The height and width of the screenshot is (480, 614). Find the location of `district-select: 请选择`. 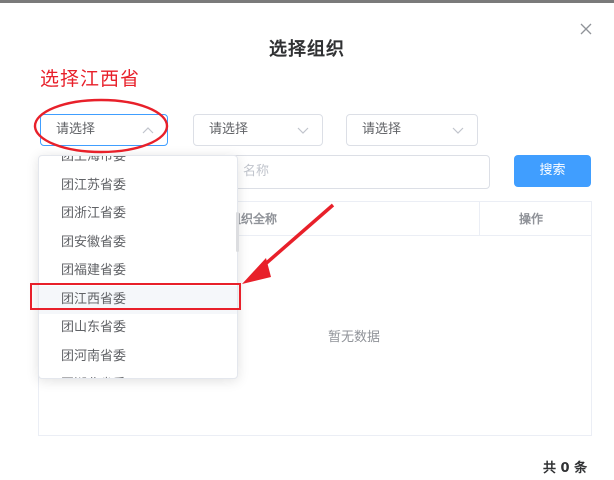

district-select: 请选择 is located at coordinates (412, 130).